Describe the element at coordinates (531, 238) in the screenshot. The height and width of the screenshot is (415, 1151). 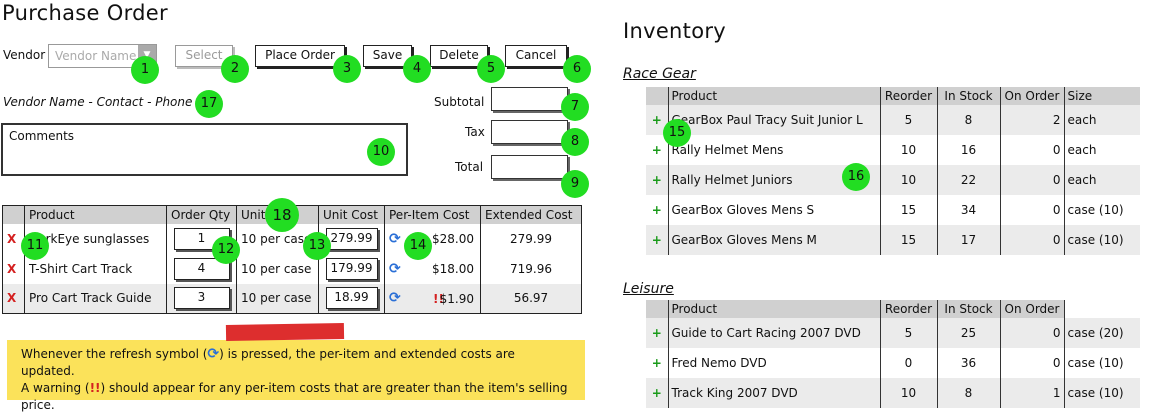
I see `extended-cost: 279.99` at that location.